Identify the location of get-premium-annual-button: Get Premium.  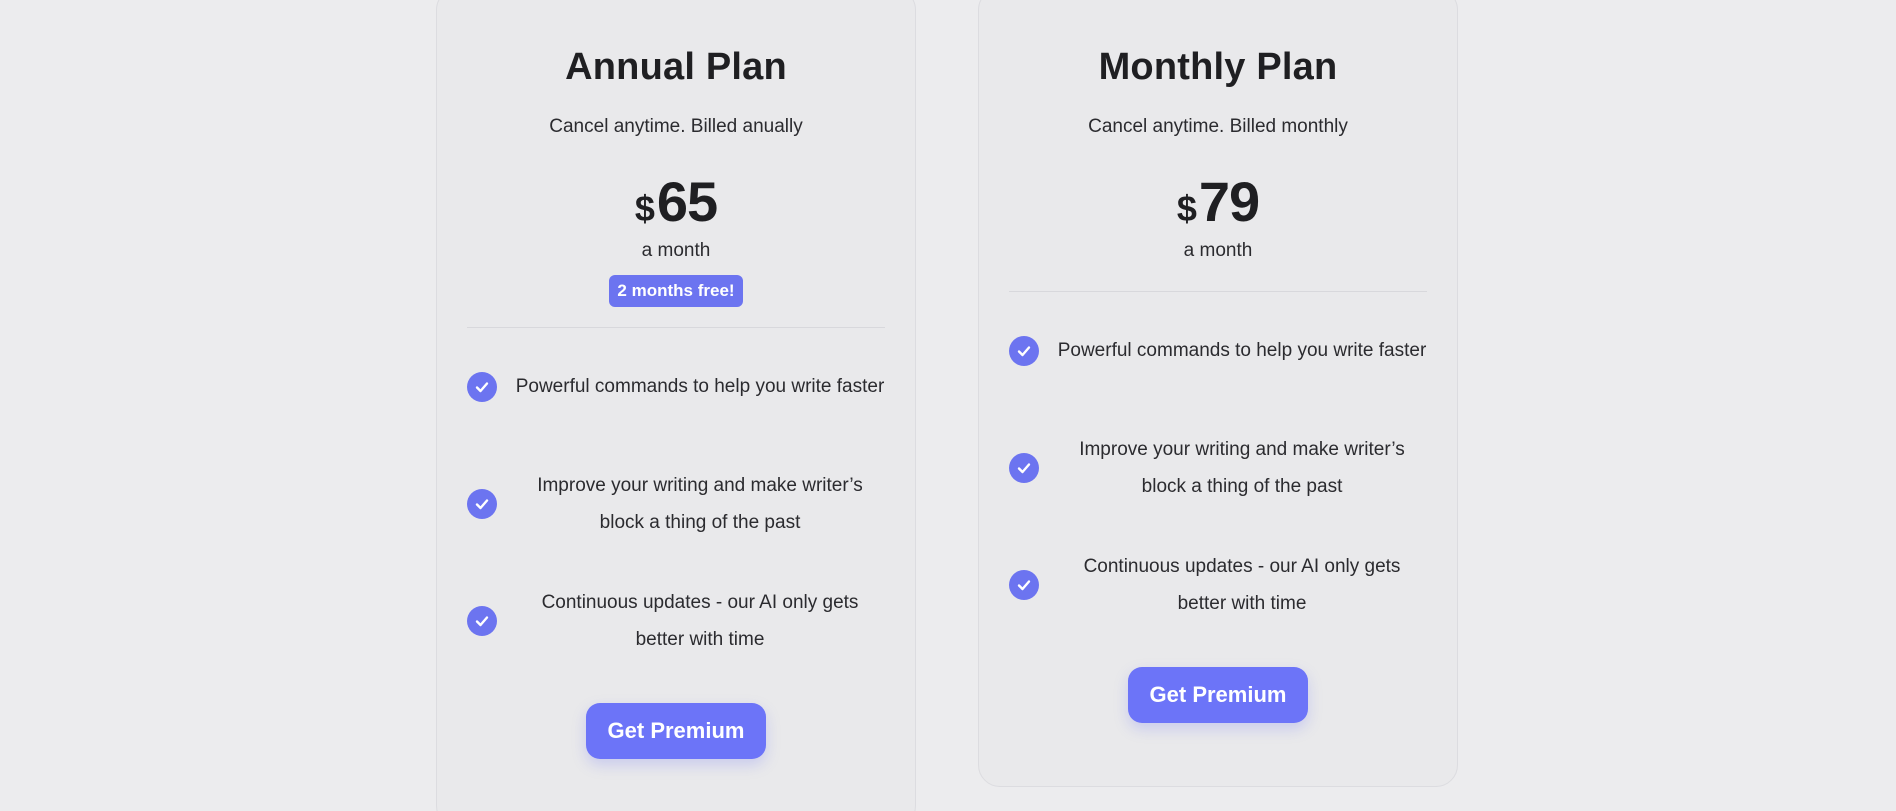
(676, 731).